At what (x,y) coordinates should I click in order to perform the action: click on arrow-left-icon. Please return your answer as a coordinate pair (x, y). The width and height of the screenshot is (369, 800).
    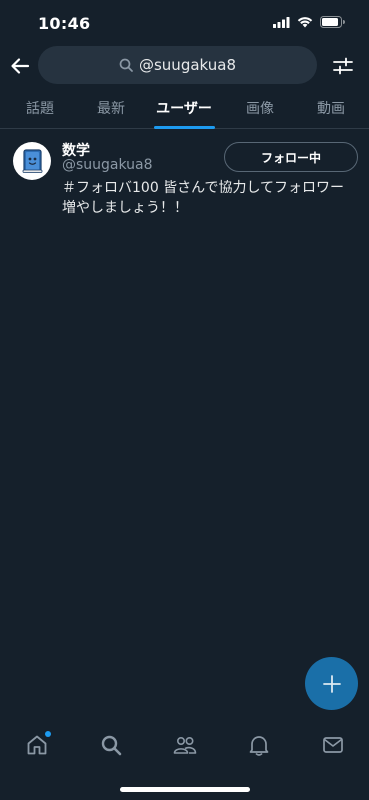
    Looking at the image, I should click on (20, 66).